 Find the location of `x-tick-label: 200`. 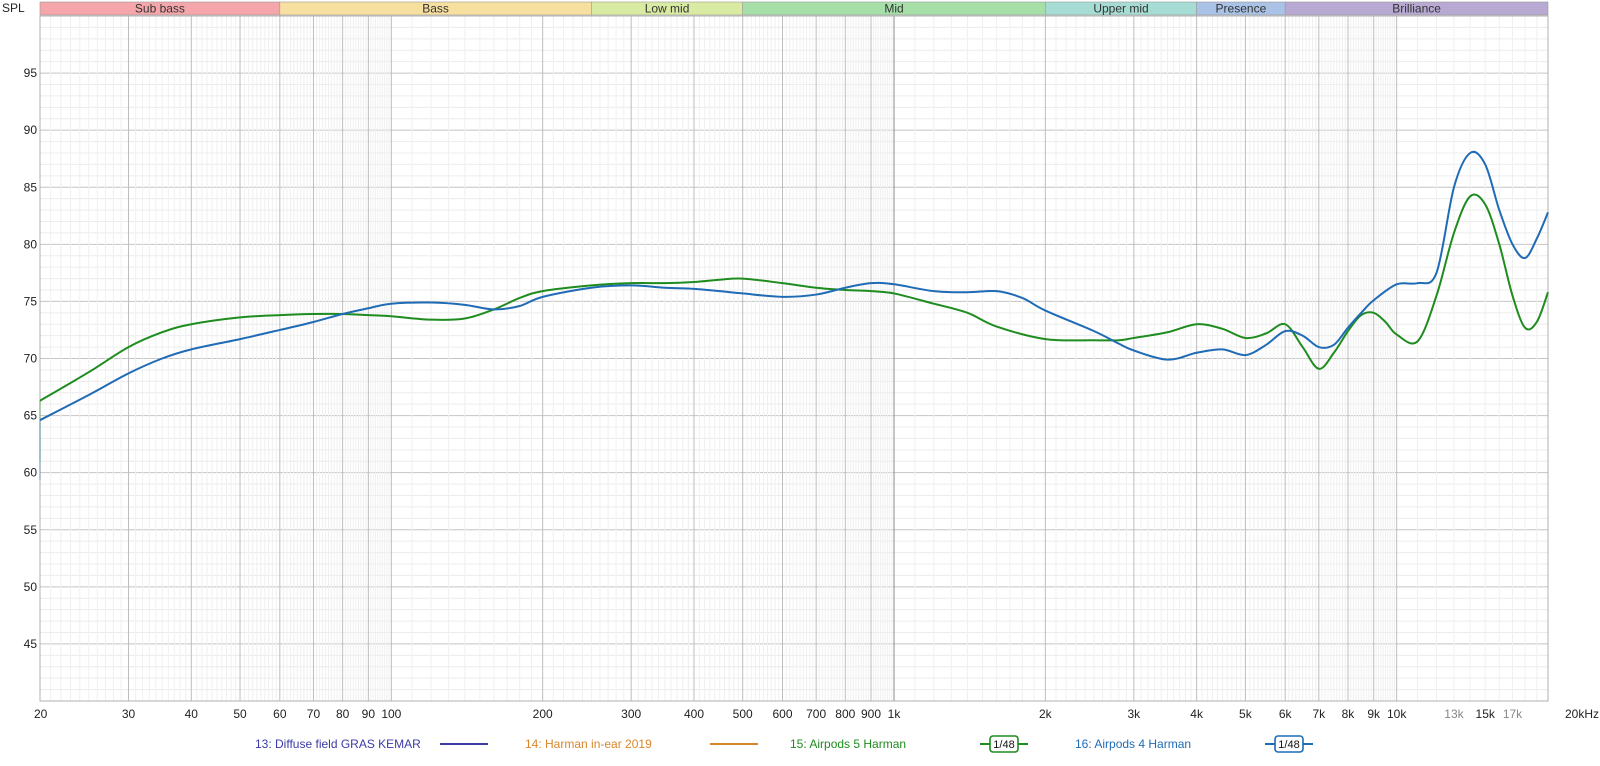

x-tick-label: 200 is located at coordinates (543, 714).